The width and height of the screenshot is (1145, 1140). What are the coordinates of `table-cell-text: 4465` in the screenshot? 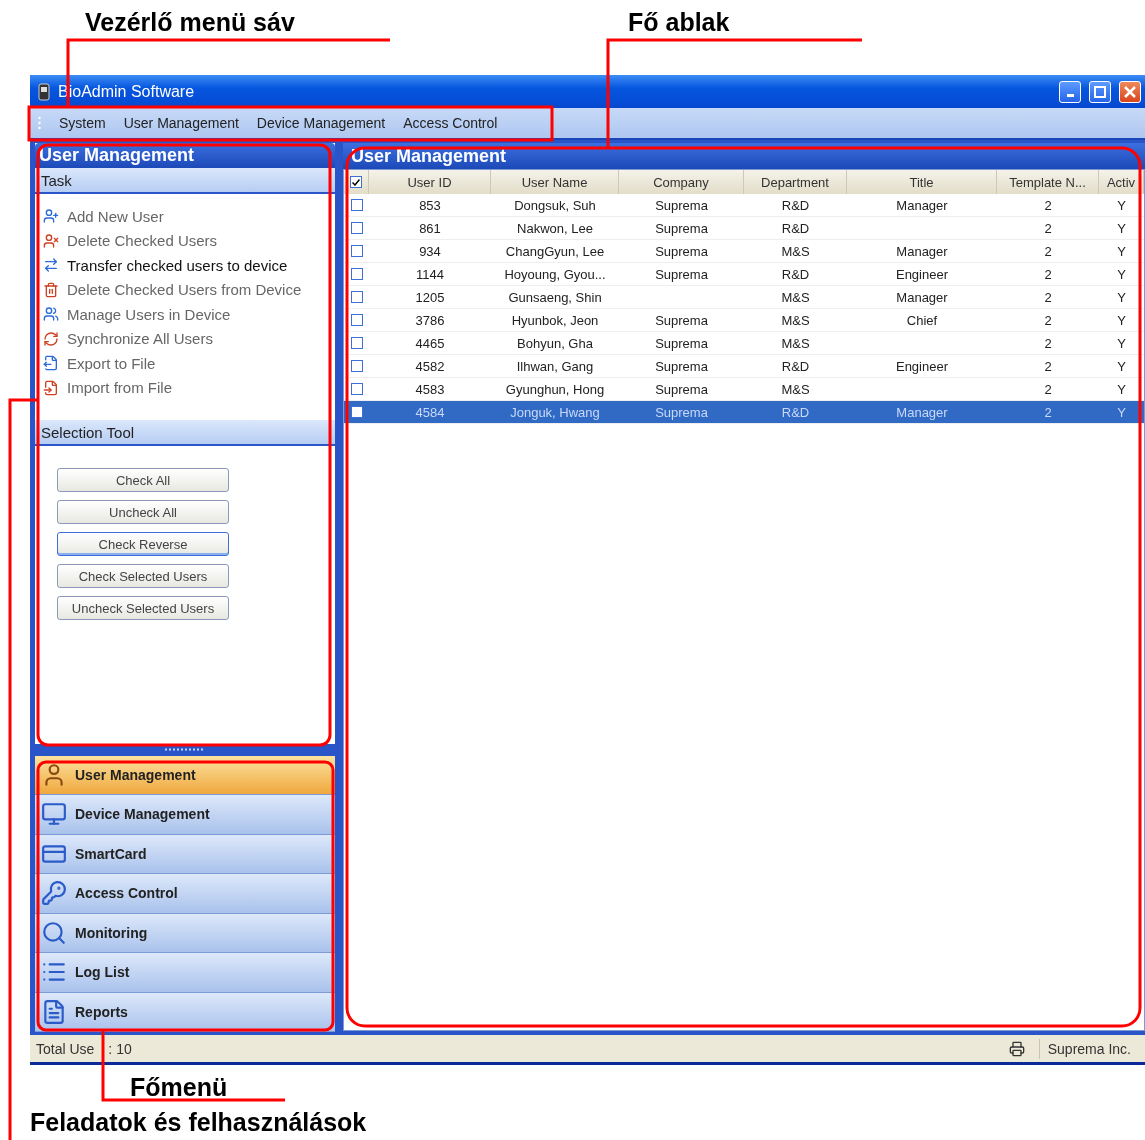 It's located at (430, 343).